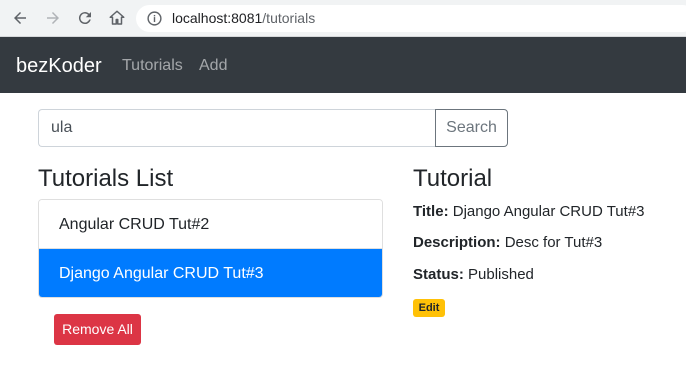 This screenshot has width=686, height=372. Describe the element at coordinates (59, 66) in the screenshot. I see `brand-link: bezKoder` at that location.